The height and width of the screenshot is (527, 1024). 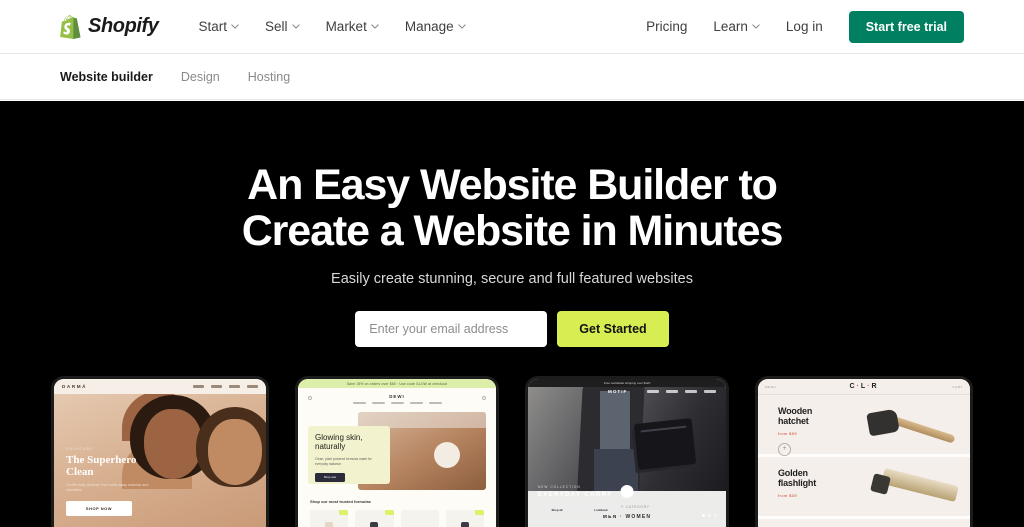 I want to click on card3-announcement-text: Free worldwide shipping over $120, so click(x=627, y=383).